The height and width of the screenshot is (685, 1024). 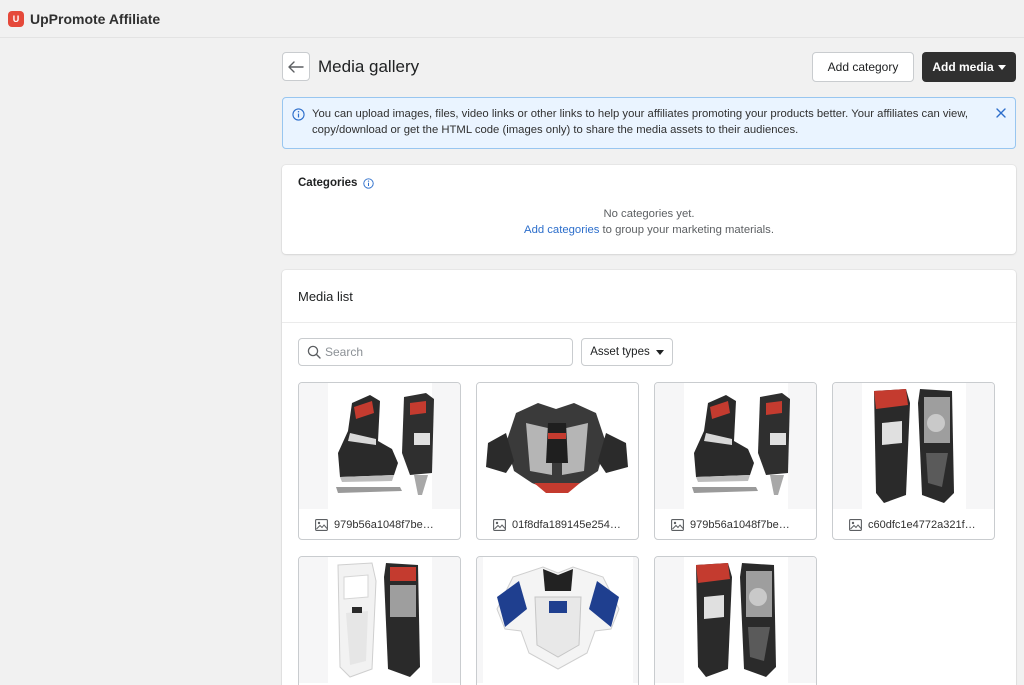 What do you see at coordinates (95, 18) in the screenshot?
I see `app-title: UpPromote Affiliate` at bounding box center [95, 18].